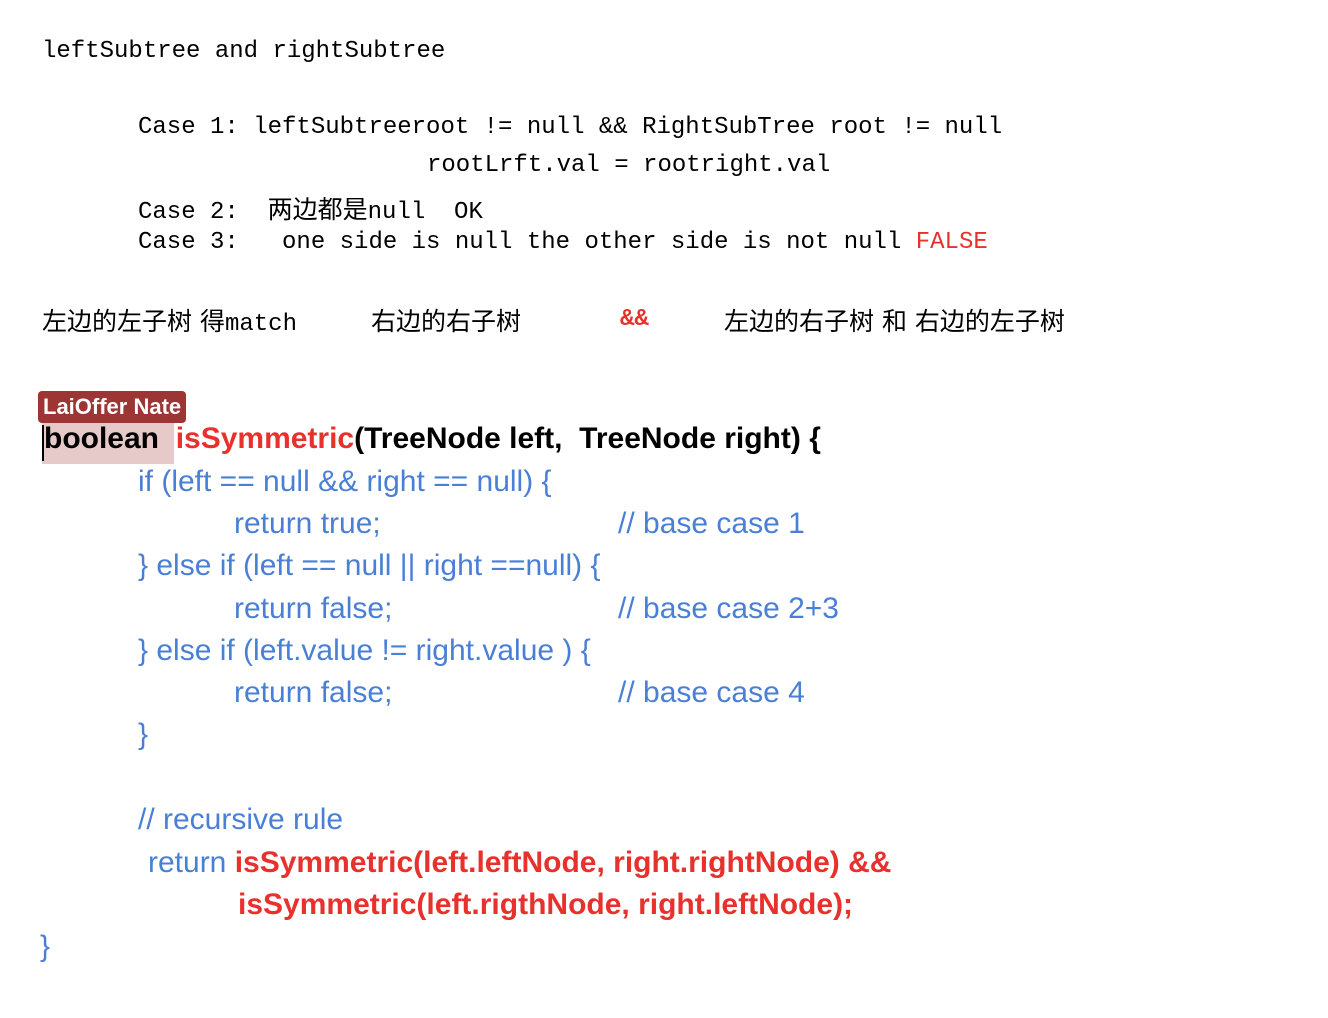  Describe the element at coordinates (241, 819) in the screenshot. I see `code-comment-recursive: // recursive rule` at that location.